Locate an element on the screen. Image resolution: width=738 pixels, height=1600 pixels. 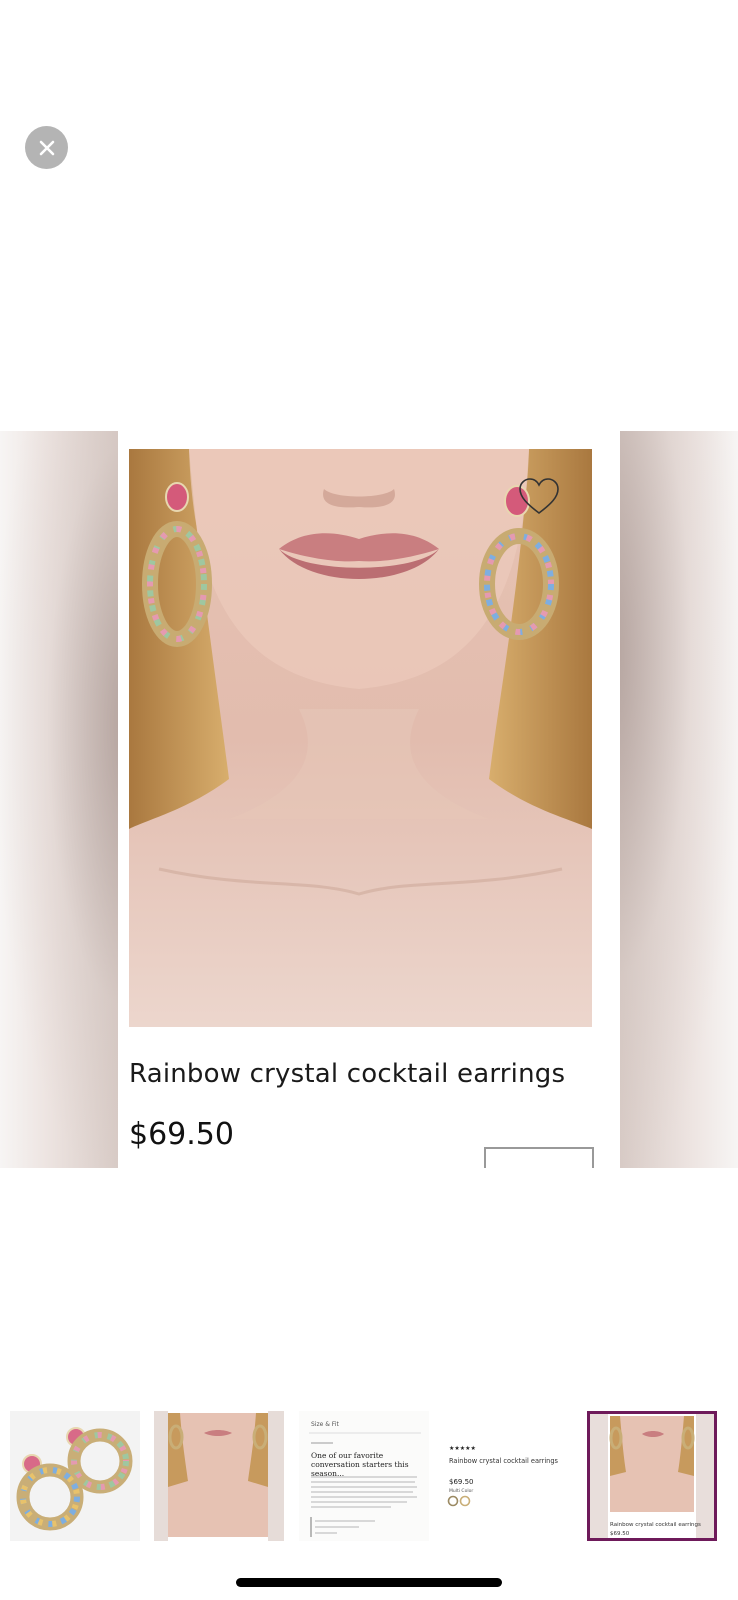
thumb-current-view: Rainbow crystal cocktail earrings $69.50 is located at coordinates (652, 1476).